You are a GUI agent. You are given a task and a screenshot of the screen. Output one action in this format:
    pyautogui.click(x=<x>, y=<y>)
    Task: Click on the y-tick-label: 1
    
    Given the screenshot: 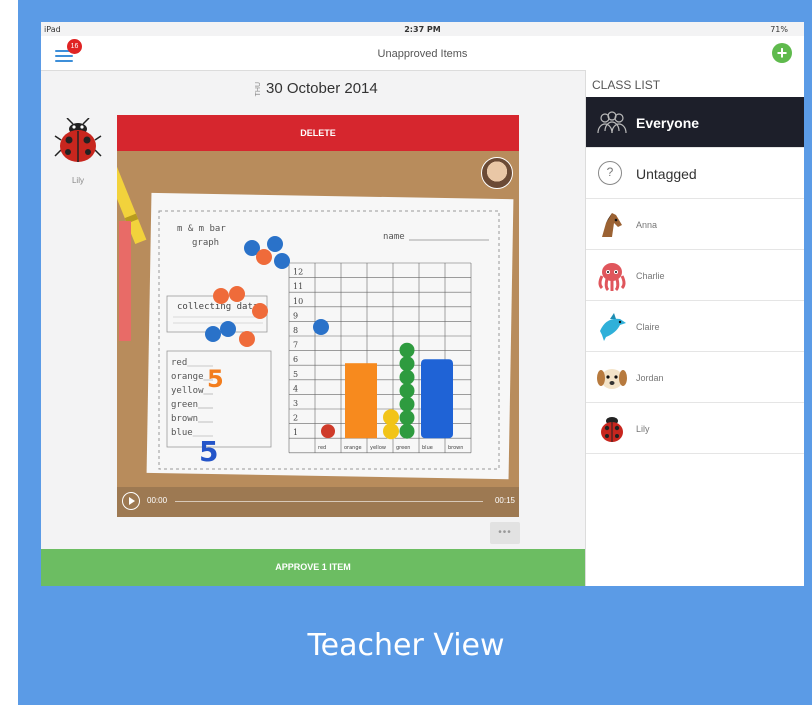 What is the action you would take?
    pyautogui.click(x=295, y=432)
    